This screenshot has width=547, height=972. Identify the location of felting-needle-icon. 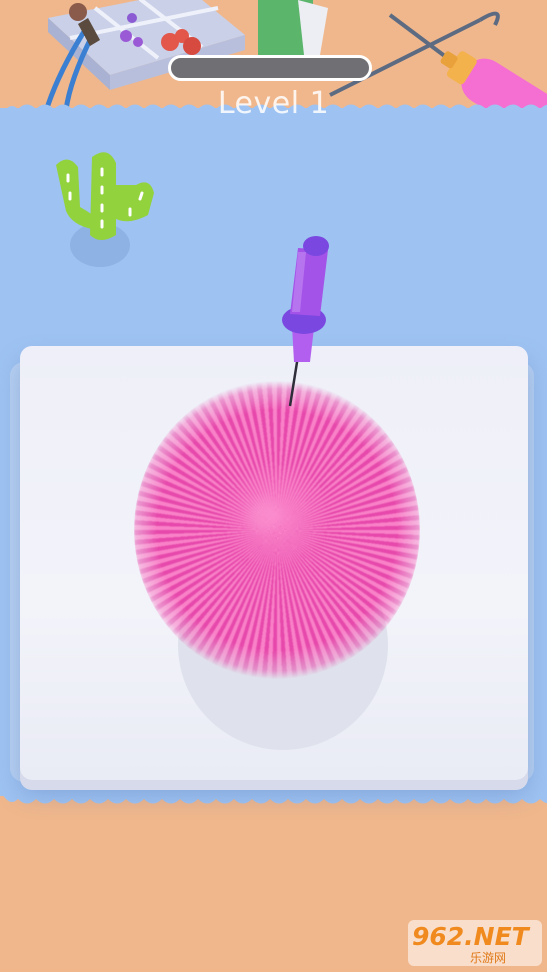
(310, 319).